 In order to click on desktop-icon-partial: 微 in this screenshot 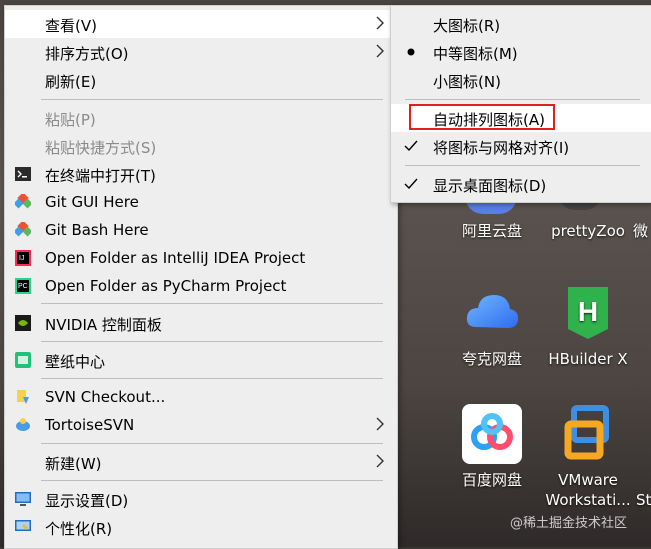, I will do `click(642, 231)`.